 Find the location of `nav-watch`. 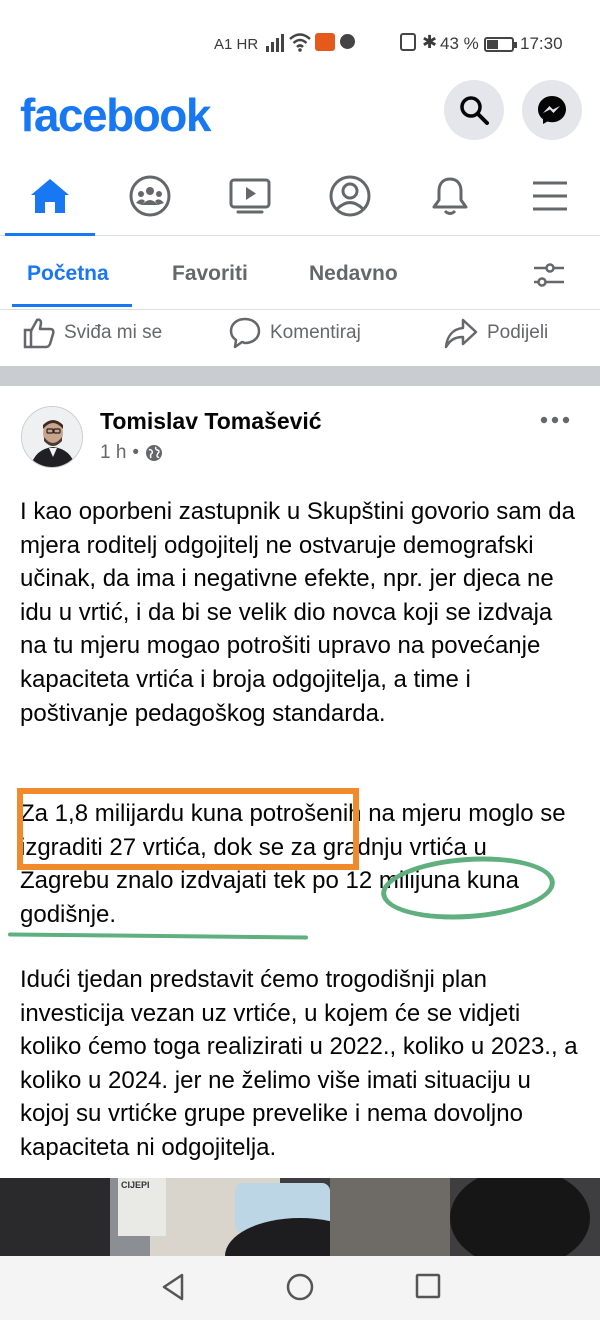

nav-watch is located at coordinates (250, 196).